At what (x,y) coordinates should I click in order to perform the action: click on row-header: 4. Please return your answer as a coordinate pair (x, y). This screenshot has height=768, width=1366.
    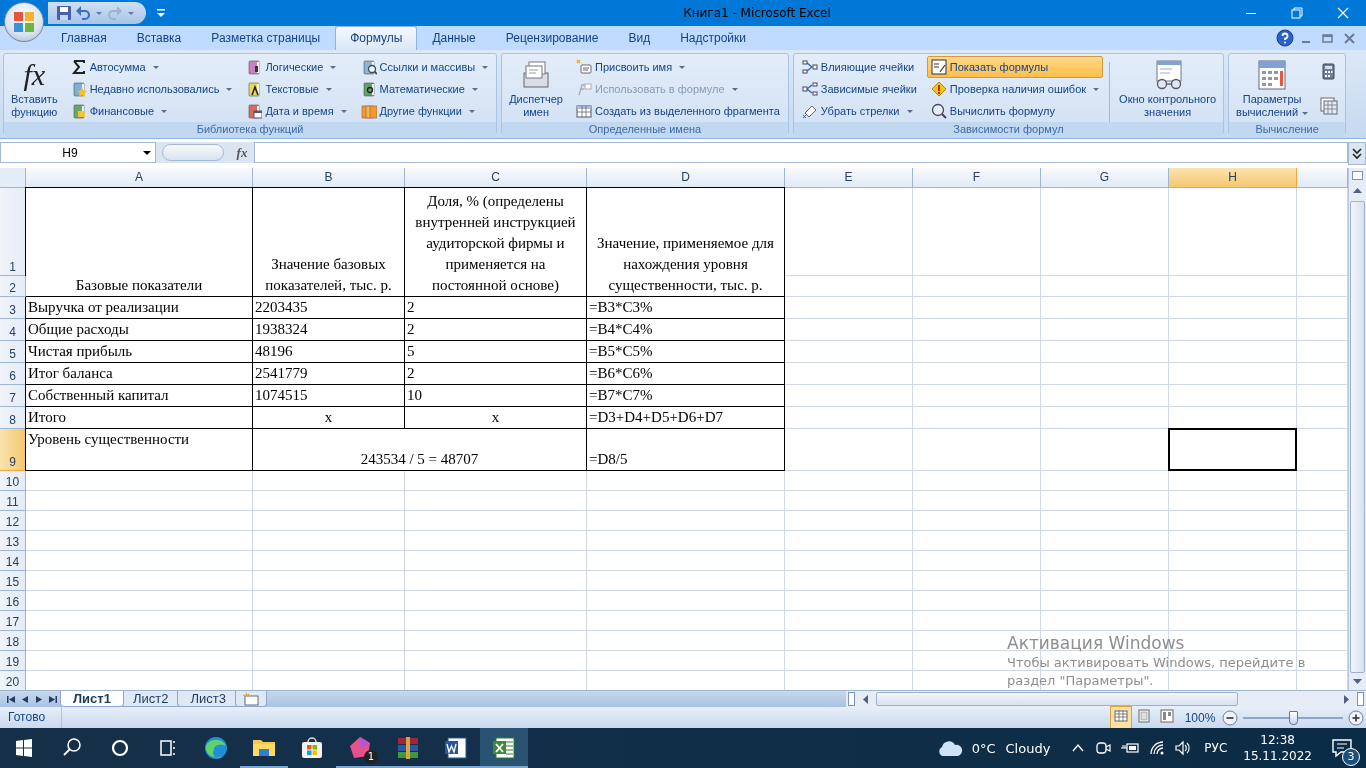
    Looking at the image, I should click on (13, 330).